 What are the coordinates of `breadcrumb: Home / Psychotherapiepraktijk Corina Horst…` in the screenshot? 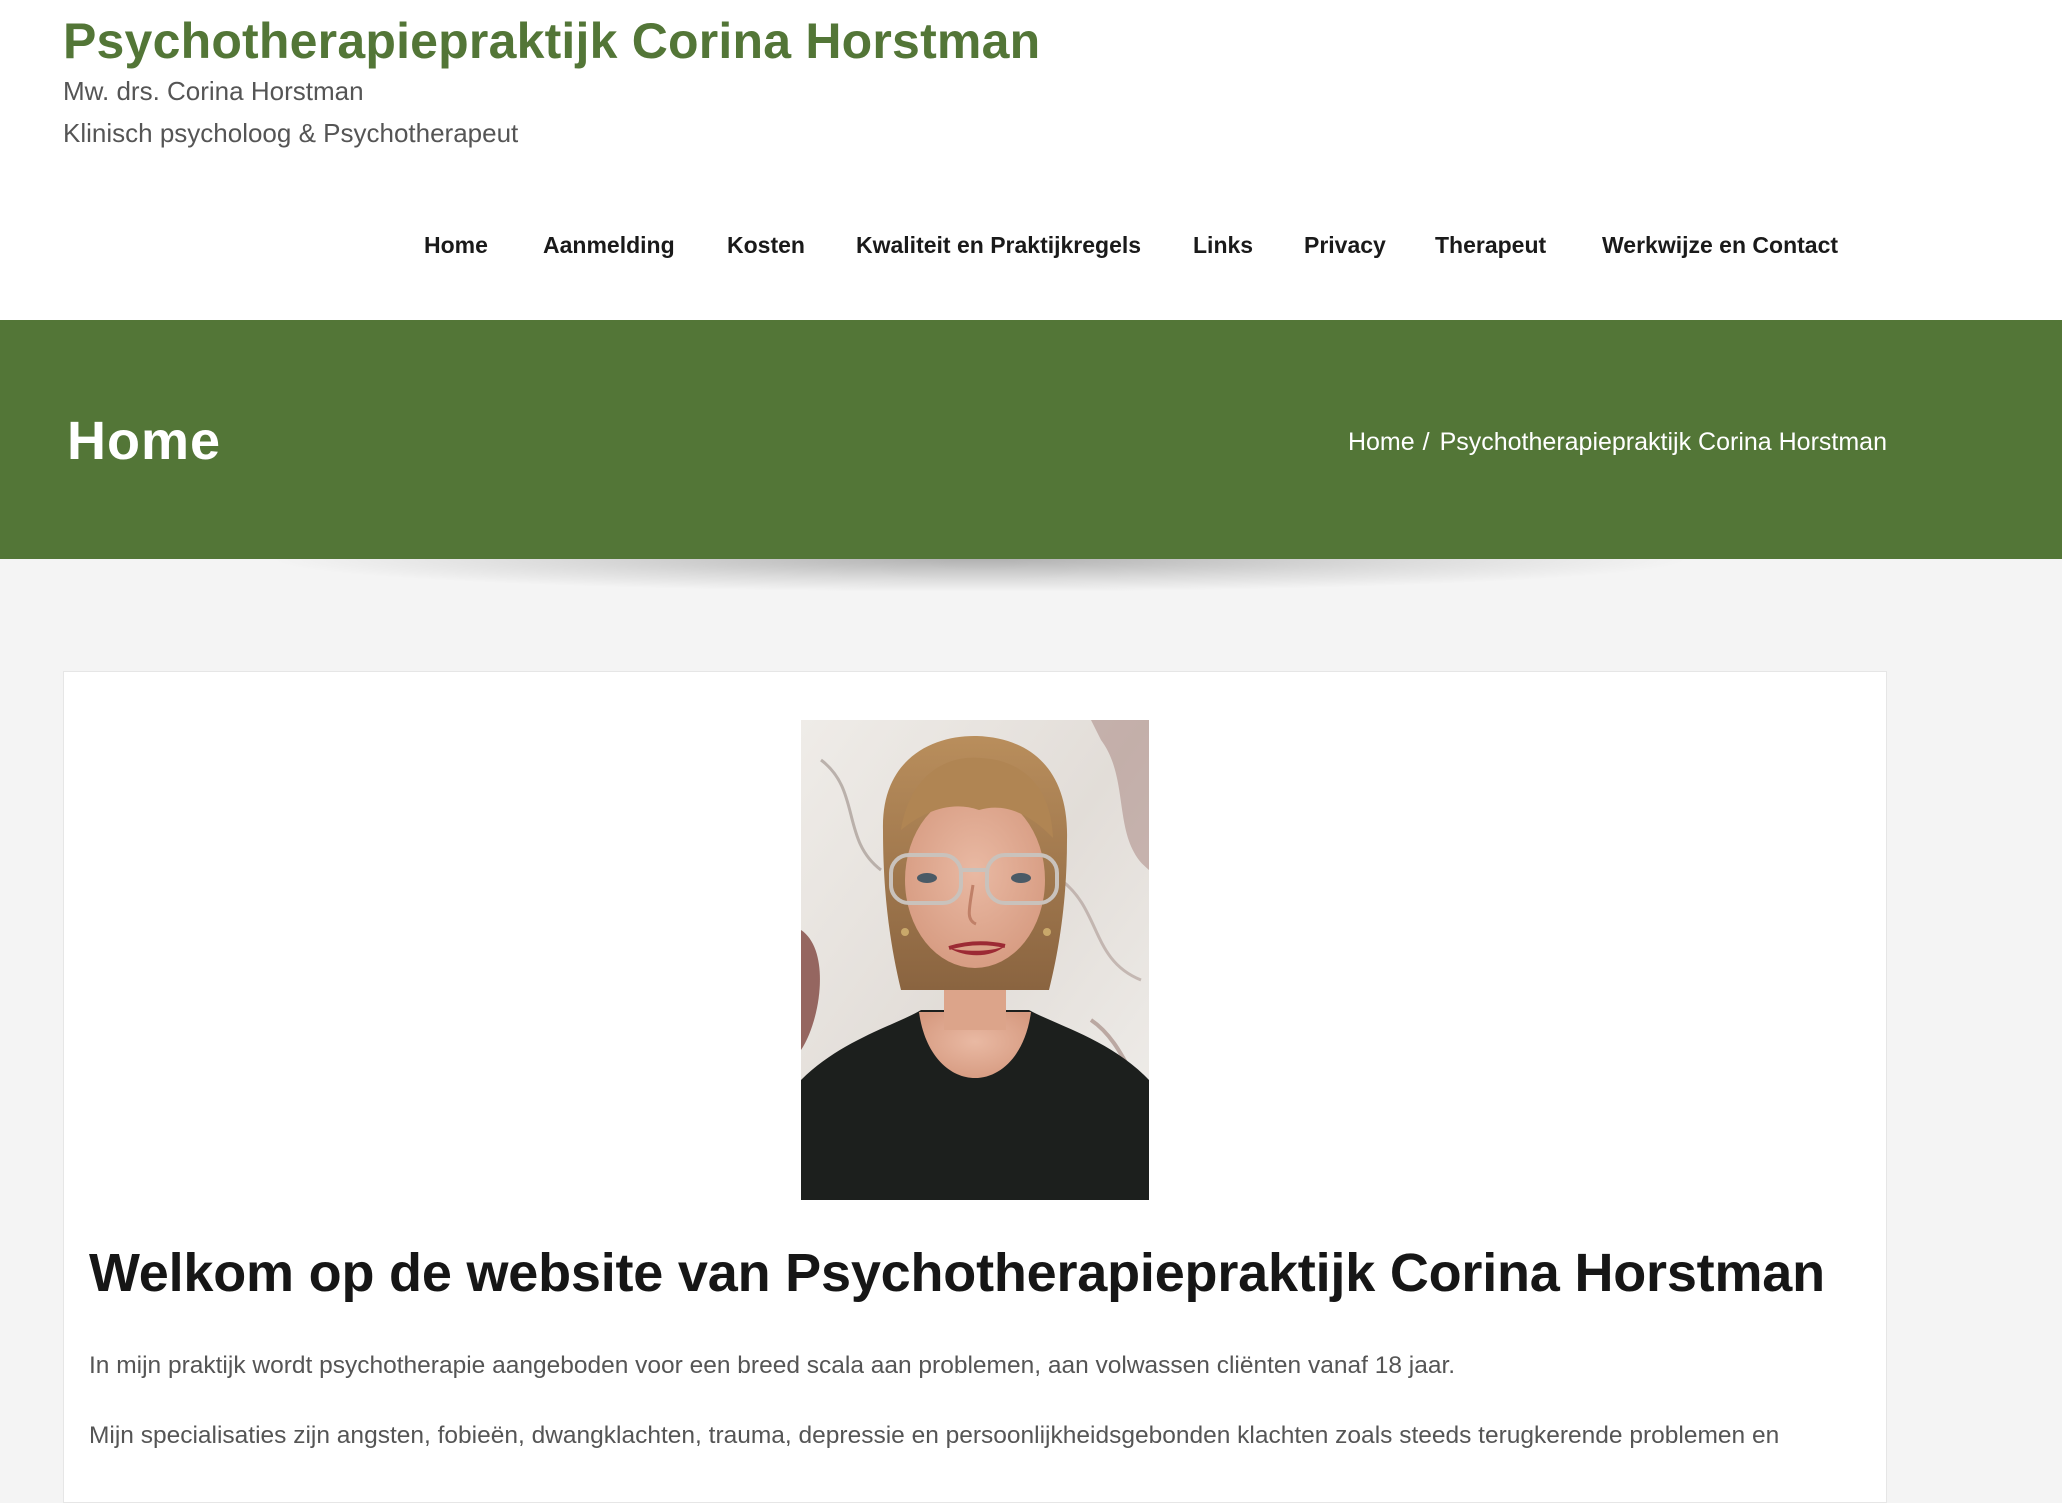 It's located at (1617, 442).